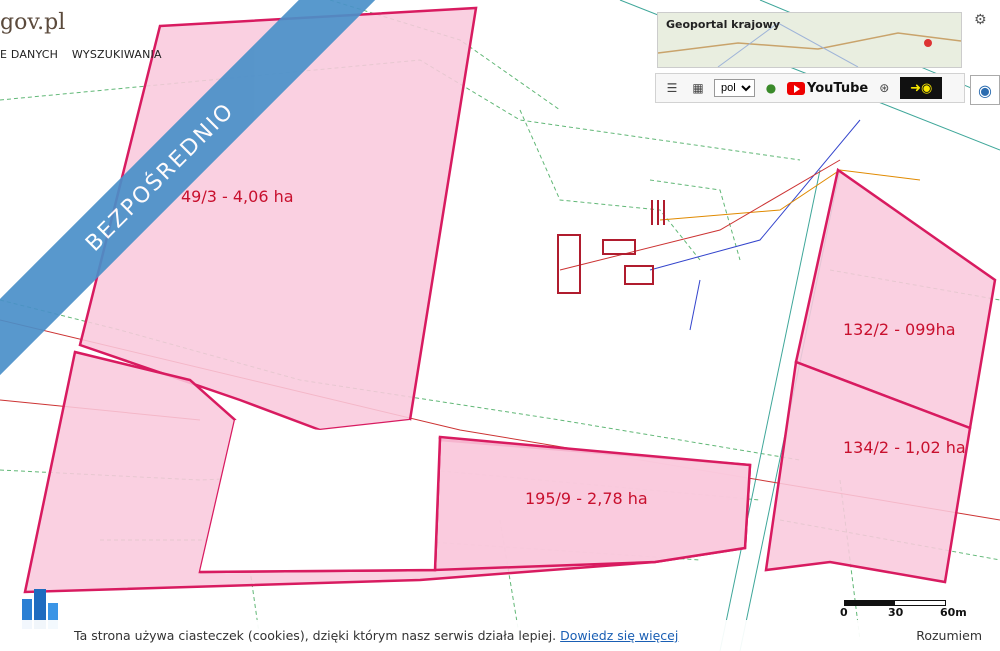 This screenshot has height=651, width=1000. I want to click on youtube-button: YouTube, so click(827, 88).